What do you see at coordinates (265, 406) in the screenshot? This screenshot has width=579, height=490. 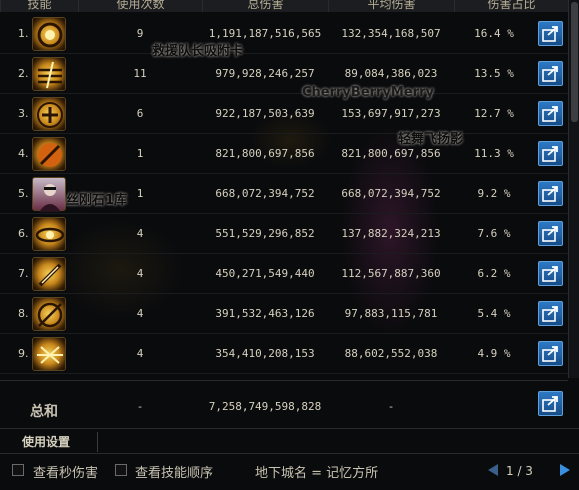 I see `summary-total-damage: 7,258,749,598,828` at bounding box center [265, 406].